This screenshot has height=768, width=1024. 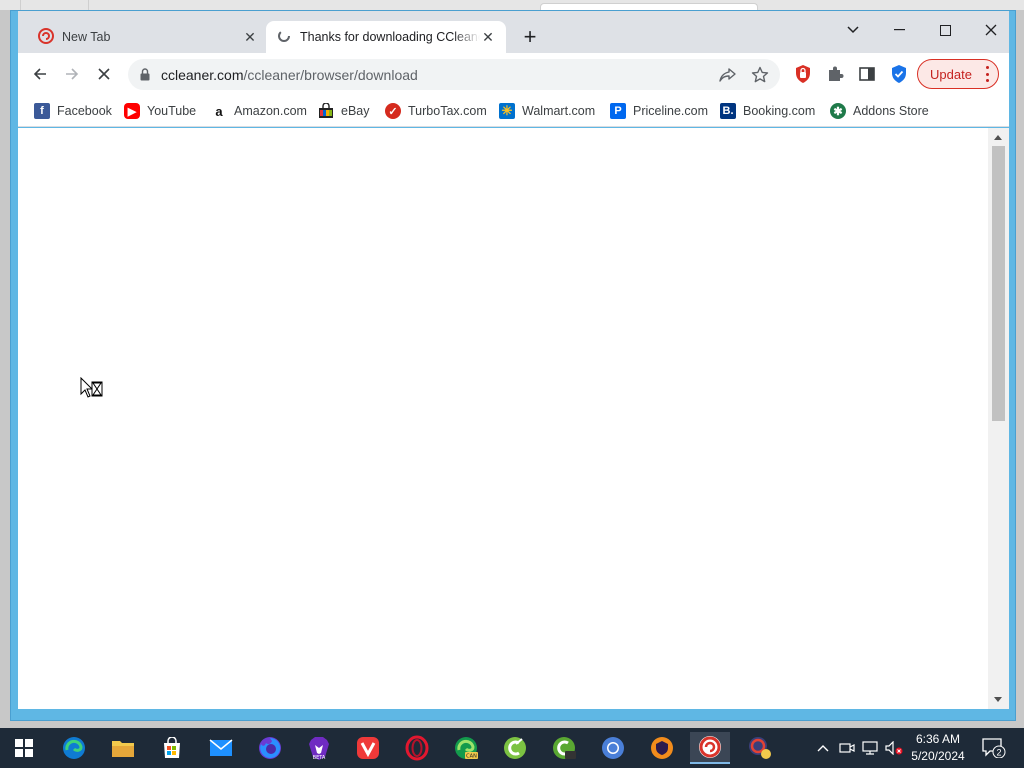 What do you see at coordinates (132, 111) in the screenshot?
I see `youtube-icon: ▶` at bounding box center [132, 111].